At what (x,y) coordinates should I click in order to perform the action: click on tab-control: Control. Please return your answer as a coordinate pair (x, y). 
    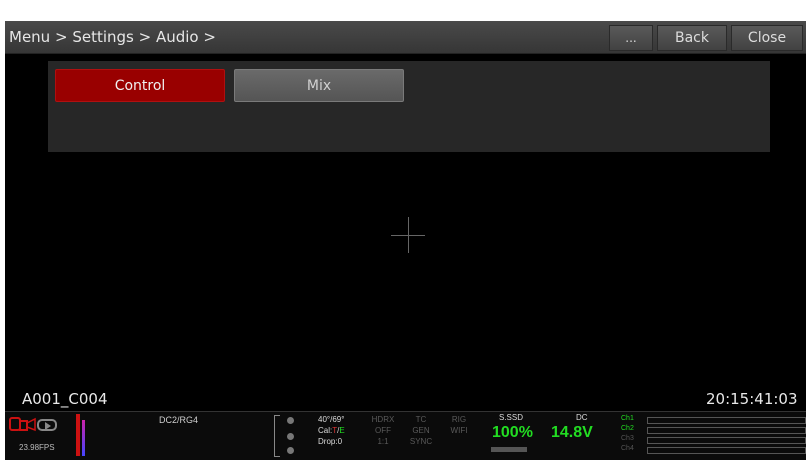
    Looking at the image, I should click on (140, 85).